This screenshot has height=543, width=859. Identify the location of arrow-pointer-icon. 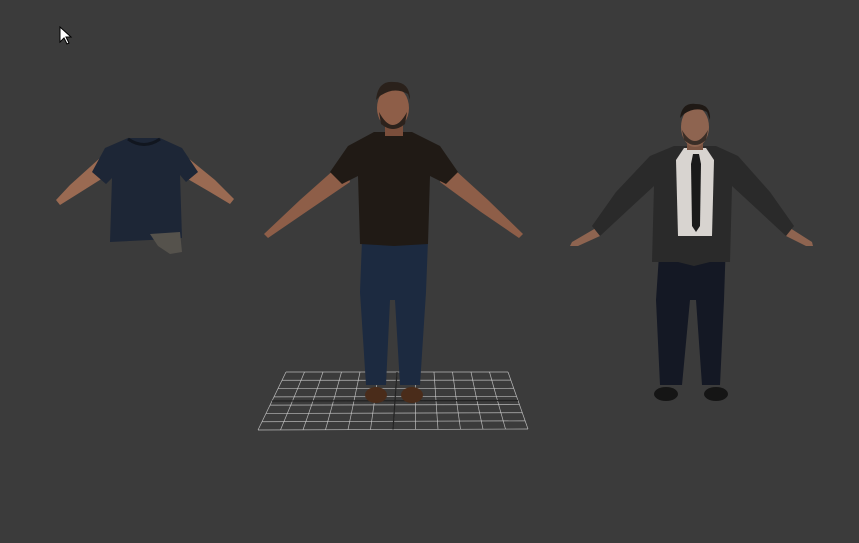
(66, 35).